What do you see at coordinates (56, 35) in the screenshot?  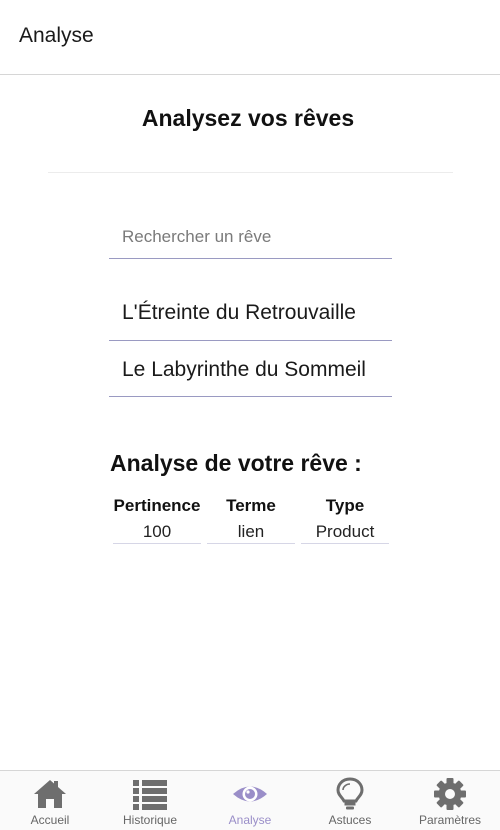 I see `header-title: Analyse` at bounding box center [56, 35].